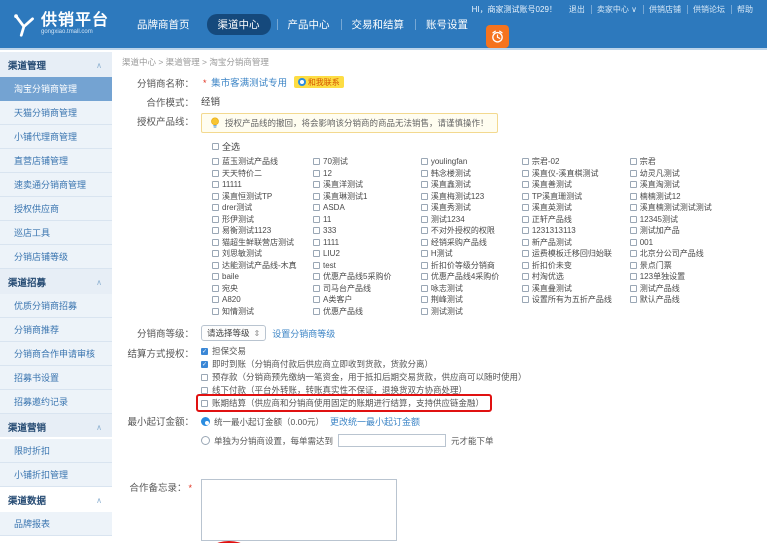 The image size is (767, 543). I want to click on sidebar-item: 天猫分销商管理, so click(56, 113).